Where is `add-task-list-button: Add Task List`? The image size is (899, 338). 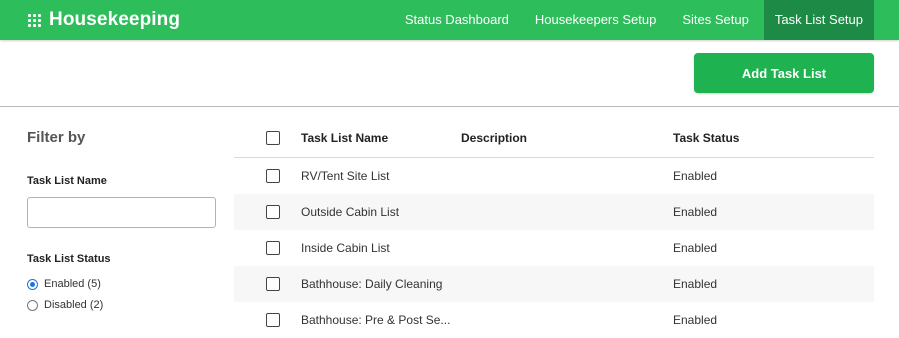
add-task-list-button: Add Task List is located at coordinates (784, 73).